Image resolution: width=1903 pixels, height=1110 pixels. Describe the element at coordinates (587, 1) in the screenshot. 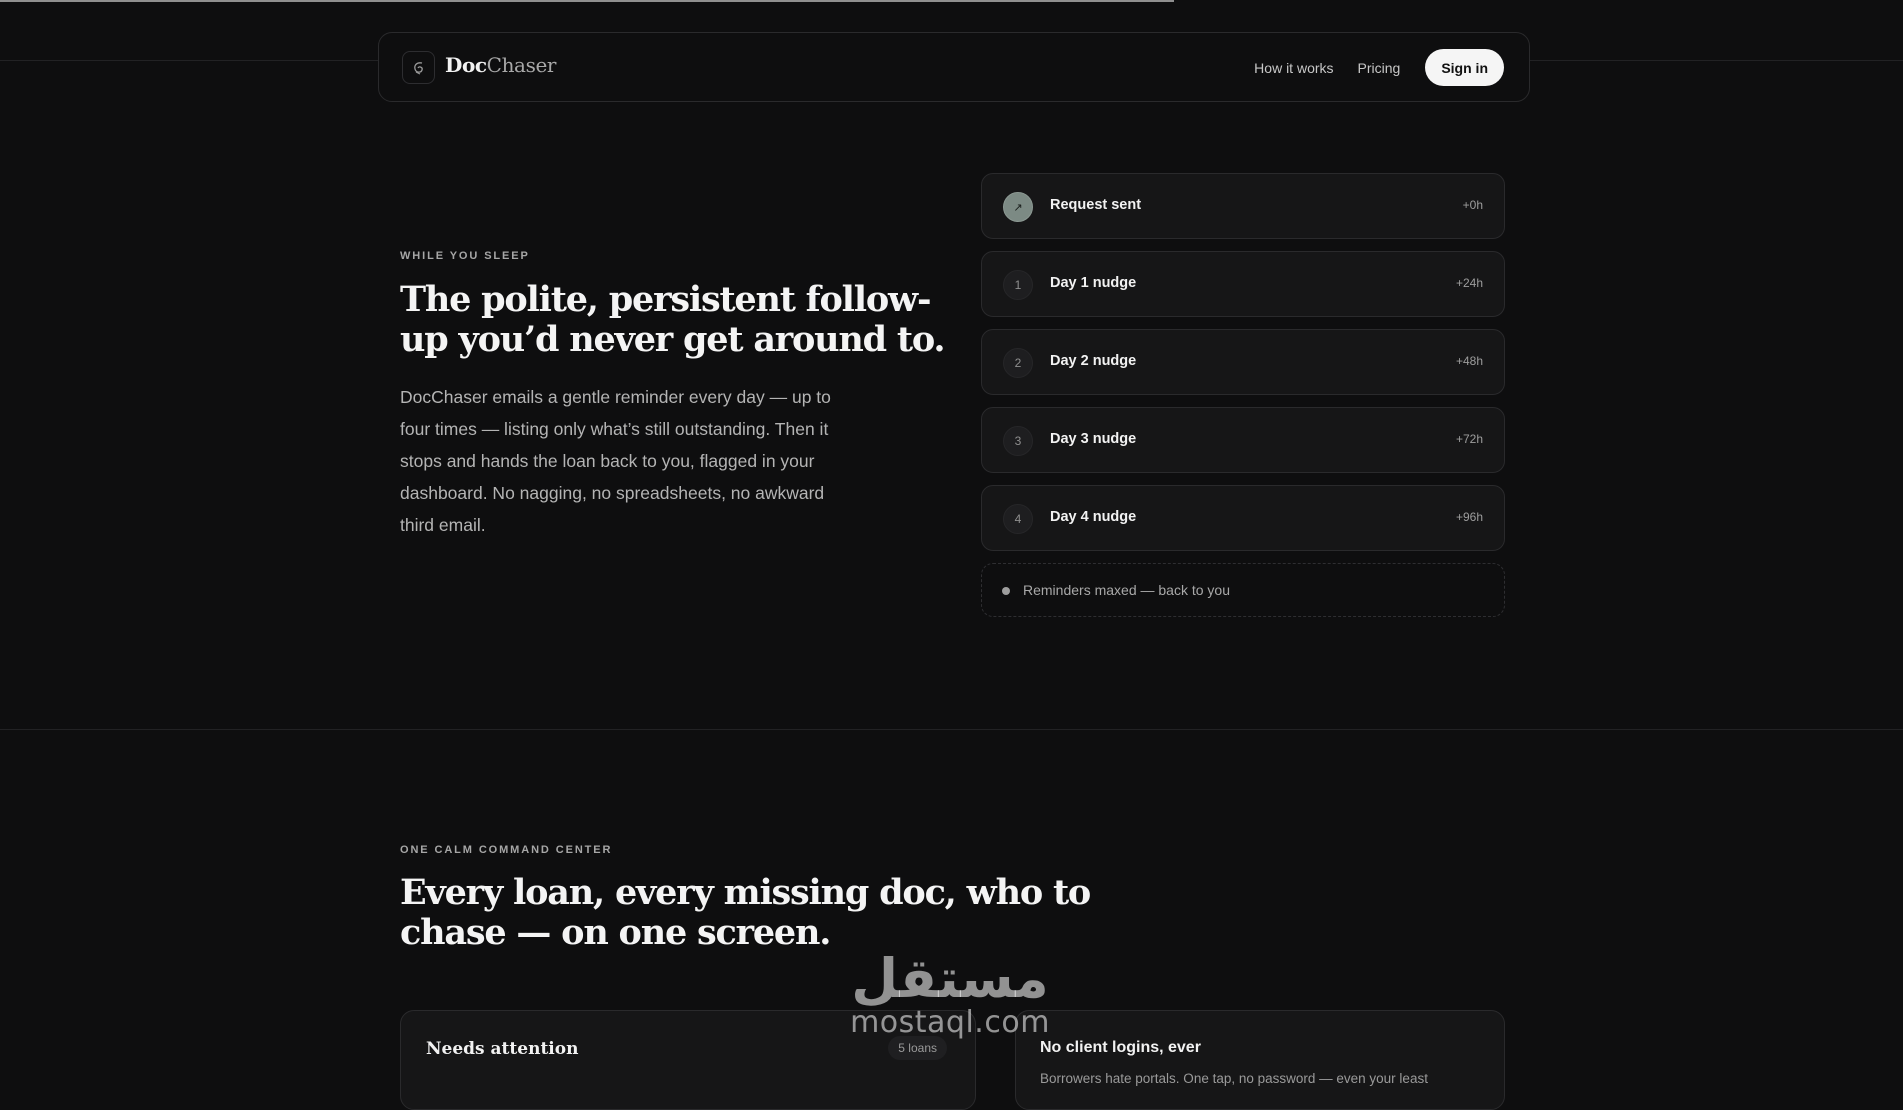

I see `page-load-progress-bar` at that location.